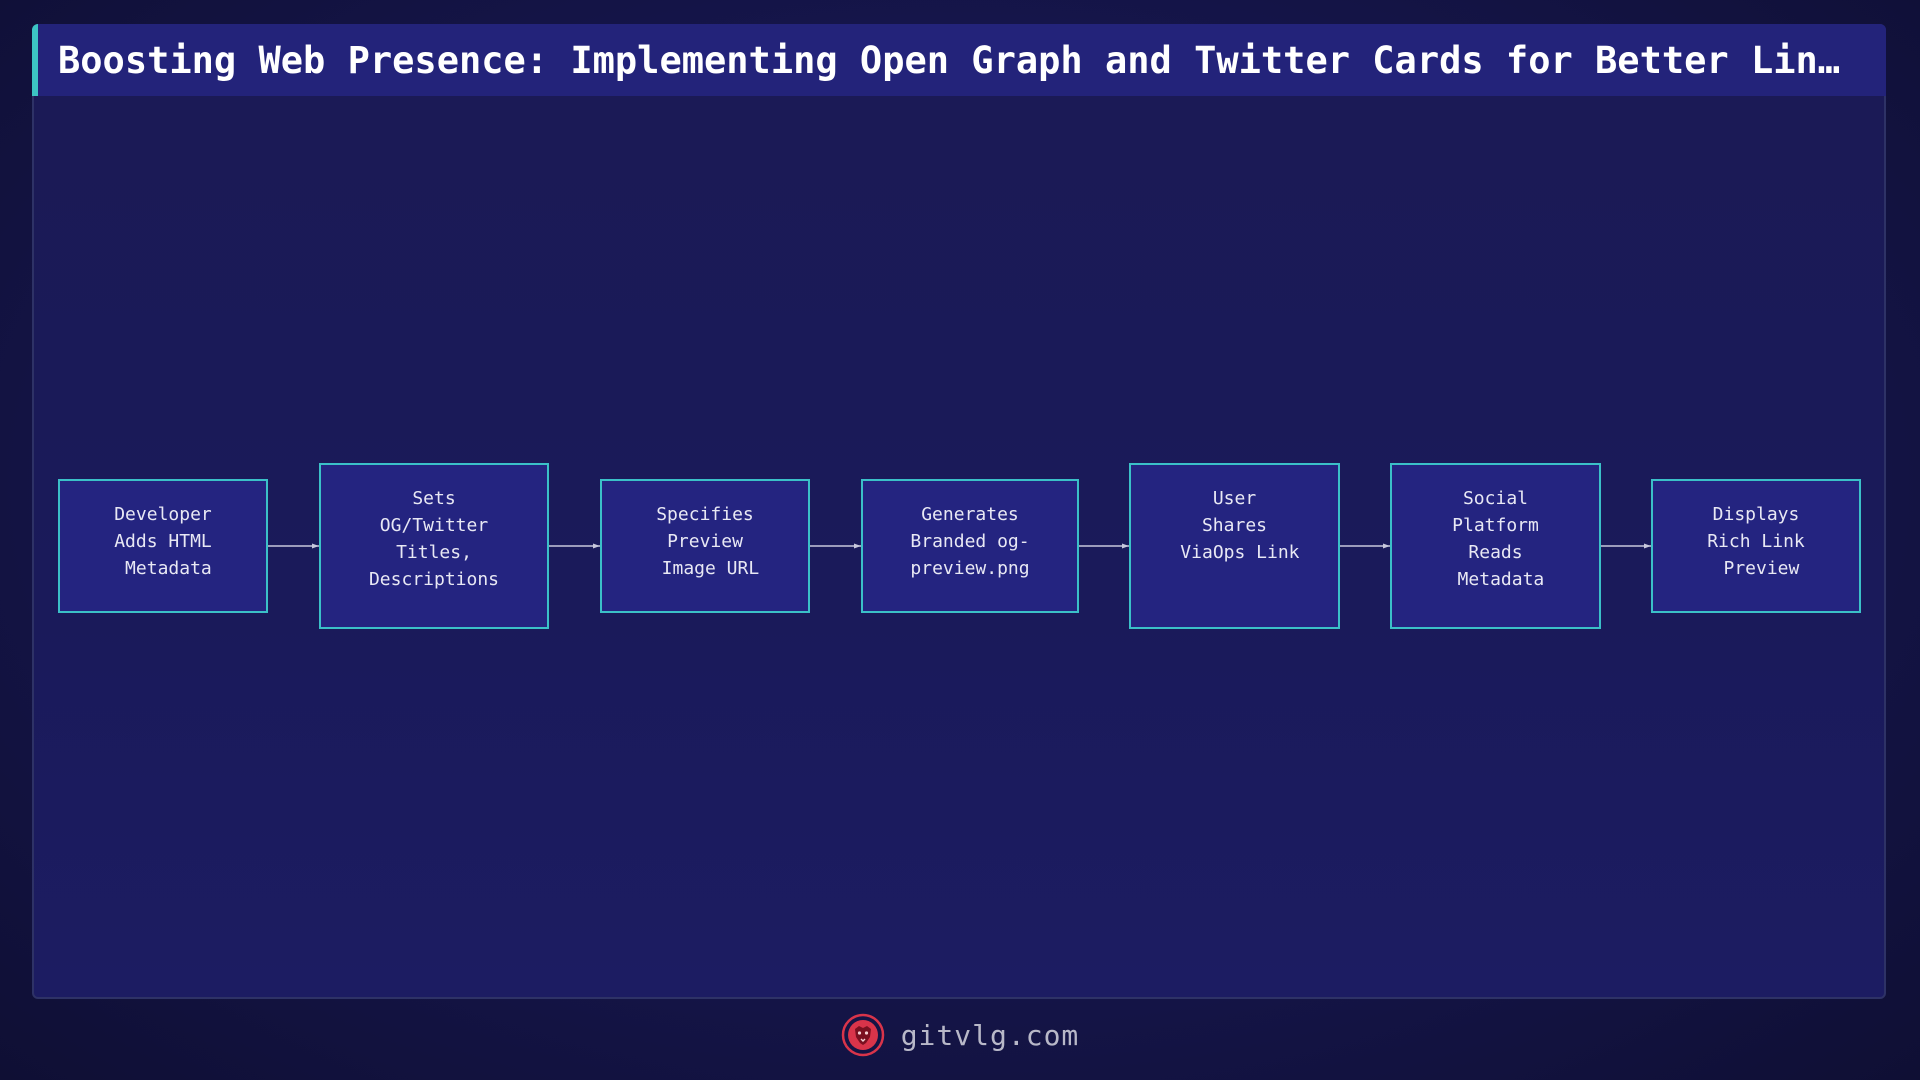 This screenshot has height=1080, width=1920. I want to click on lion-head-icon, so click(862, 1035).